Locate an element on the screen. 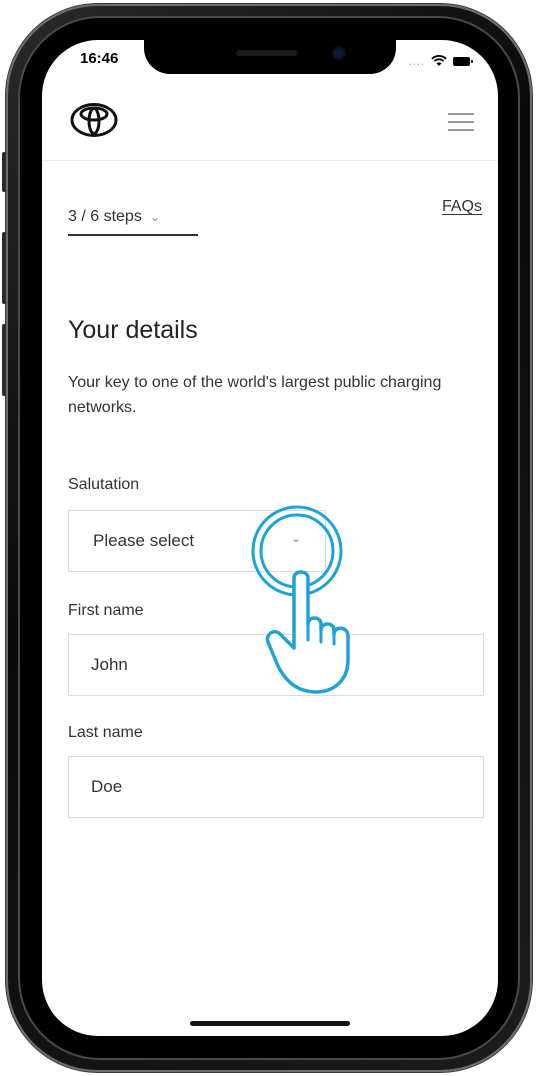 The image size is (538, 1076). salutation-value: Please select is located at coordinates (144, 540).